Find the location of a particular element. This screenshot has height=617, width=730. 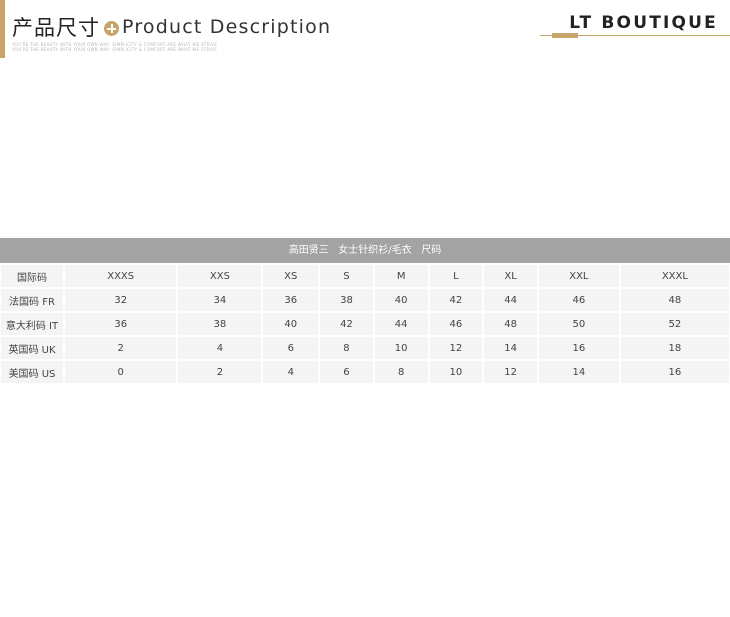

row-label-cell: 法国码 FR is located at coordinates (32, 300).